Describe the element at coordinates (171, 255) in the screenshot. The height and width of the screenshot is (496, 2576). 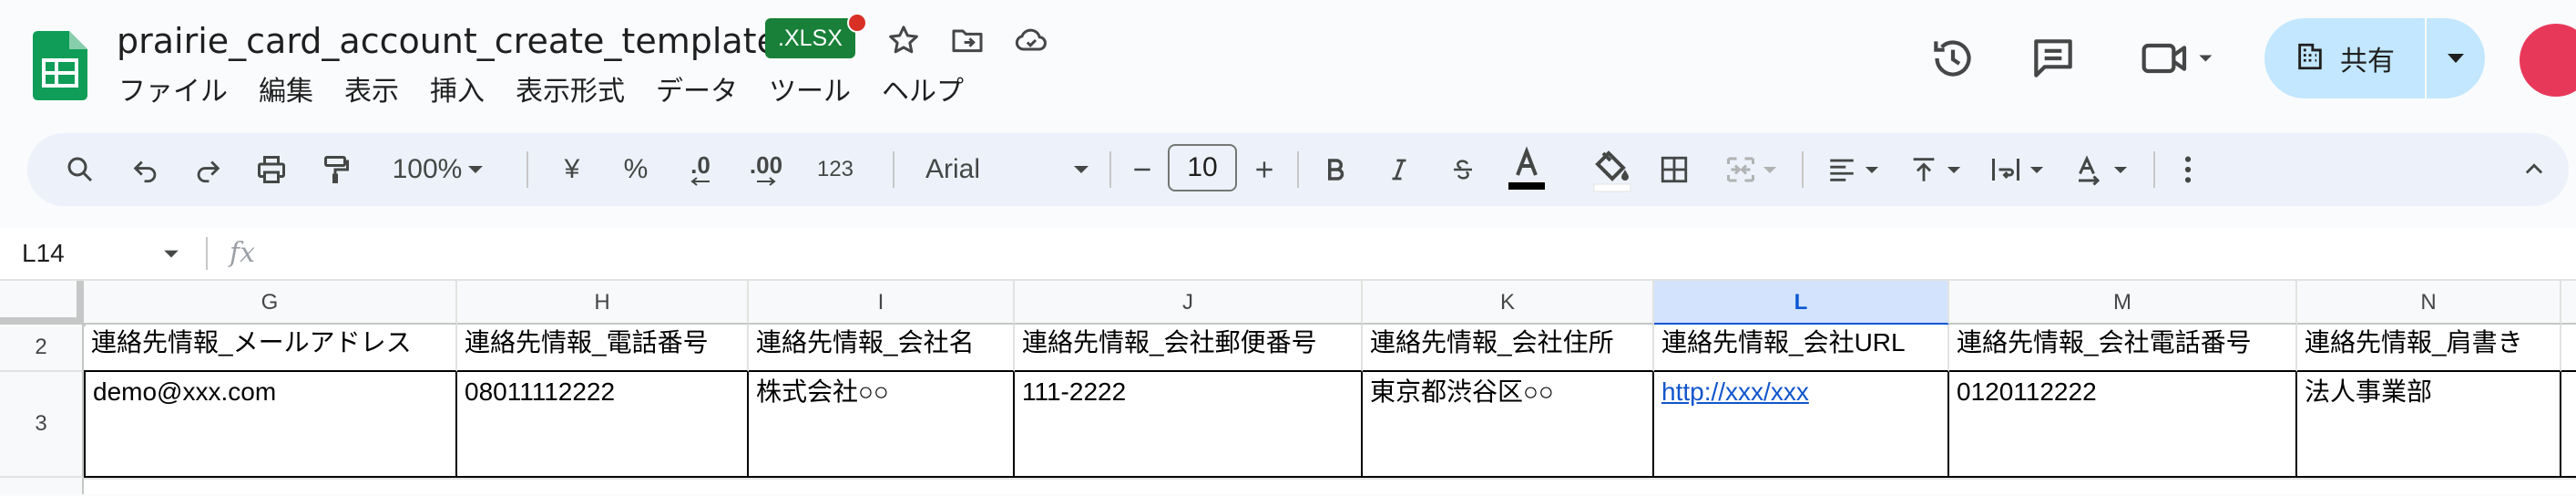
I see `name-box-caret-icon` at that location.